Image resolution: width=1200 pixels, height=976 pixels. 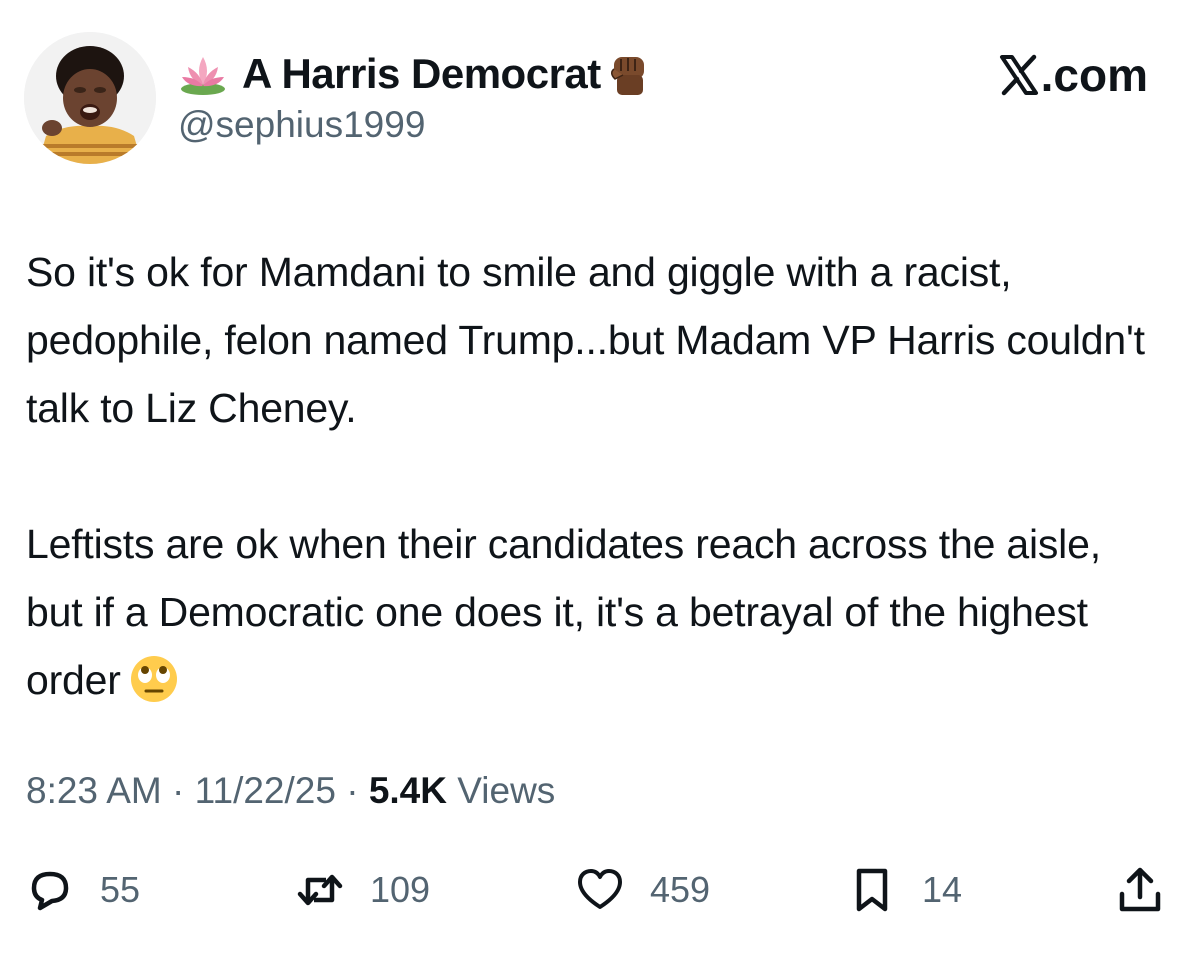 What do you see at coordinates (600, 890) in the screenshot?
I see `heart-icon` at bounding box center [600, 890].